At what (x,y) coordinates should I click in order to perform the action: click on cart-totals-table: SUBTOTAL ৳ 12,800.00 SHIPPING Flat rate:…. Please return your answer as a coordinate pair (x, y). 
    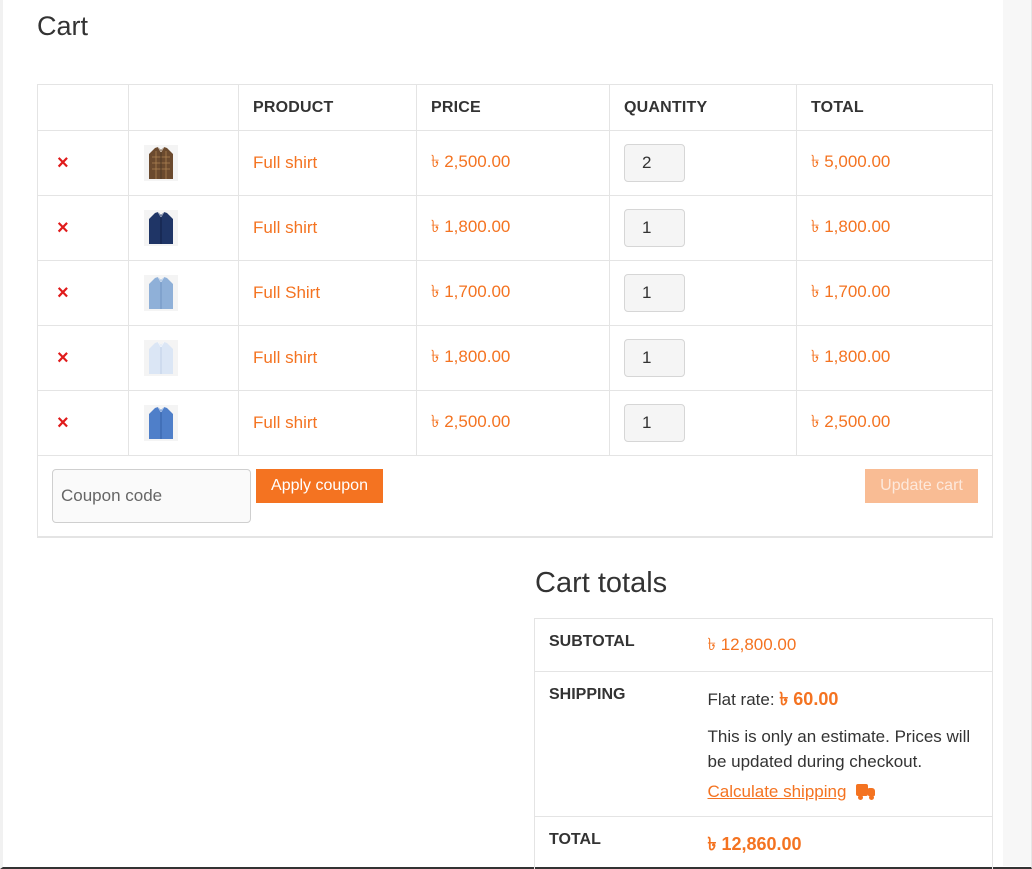
    Looking at the image, I should click on (763, 743).